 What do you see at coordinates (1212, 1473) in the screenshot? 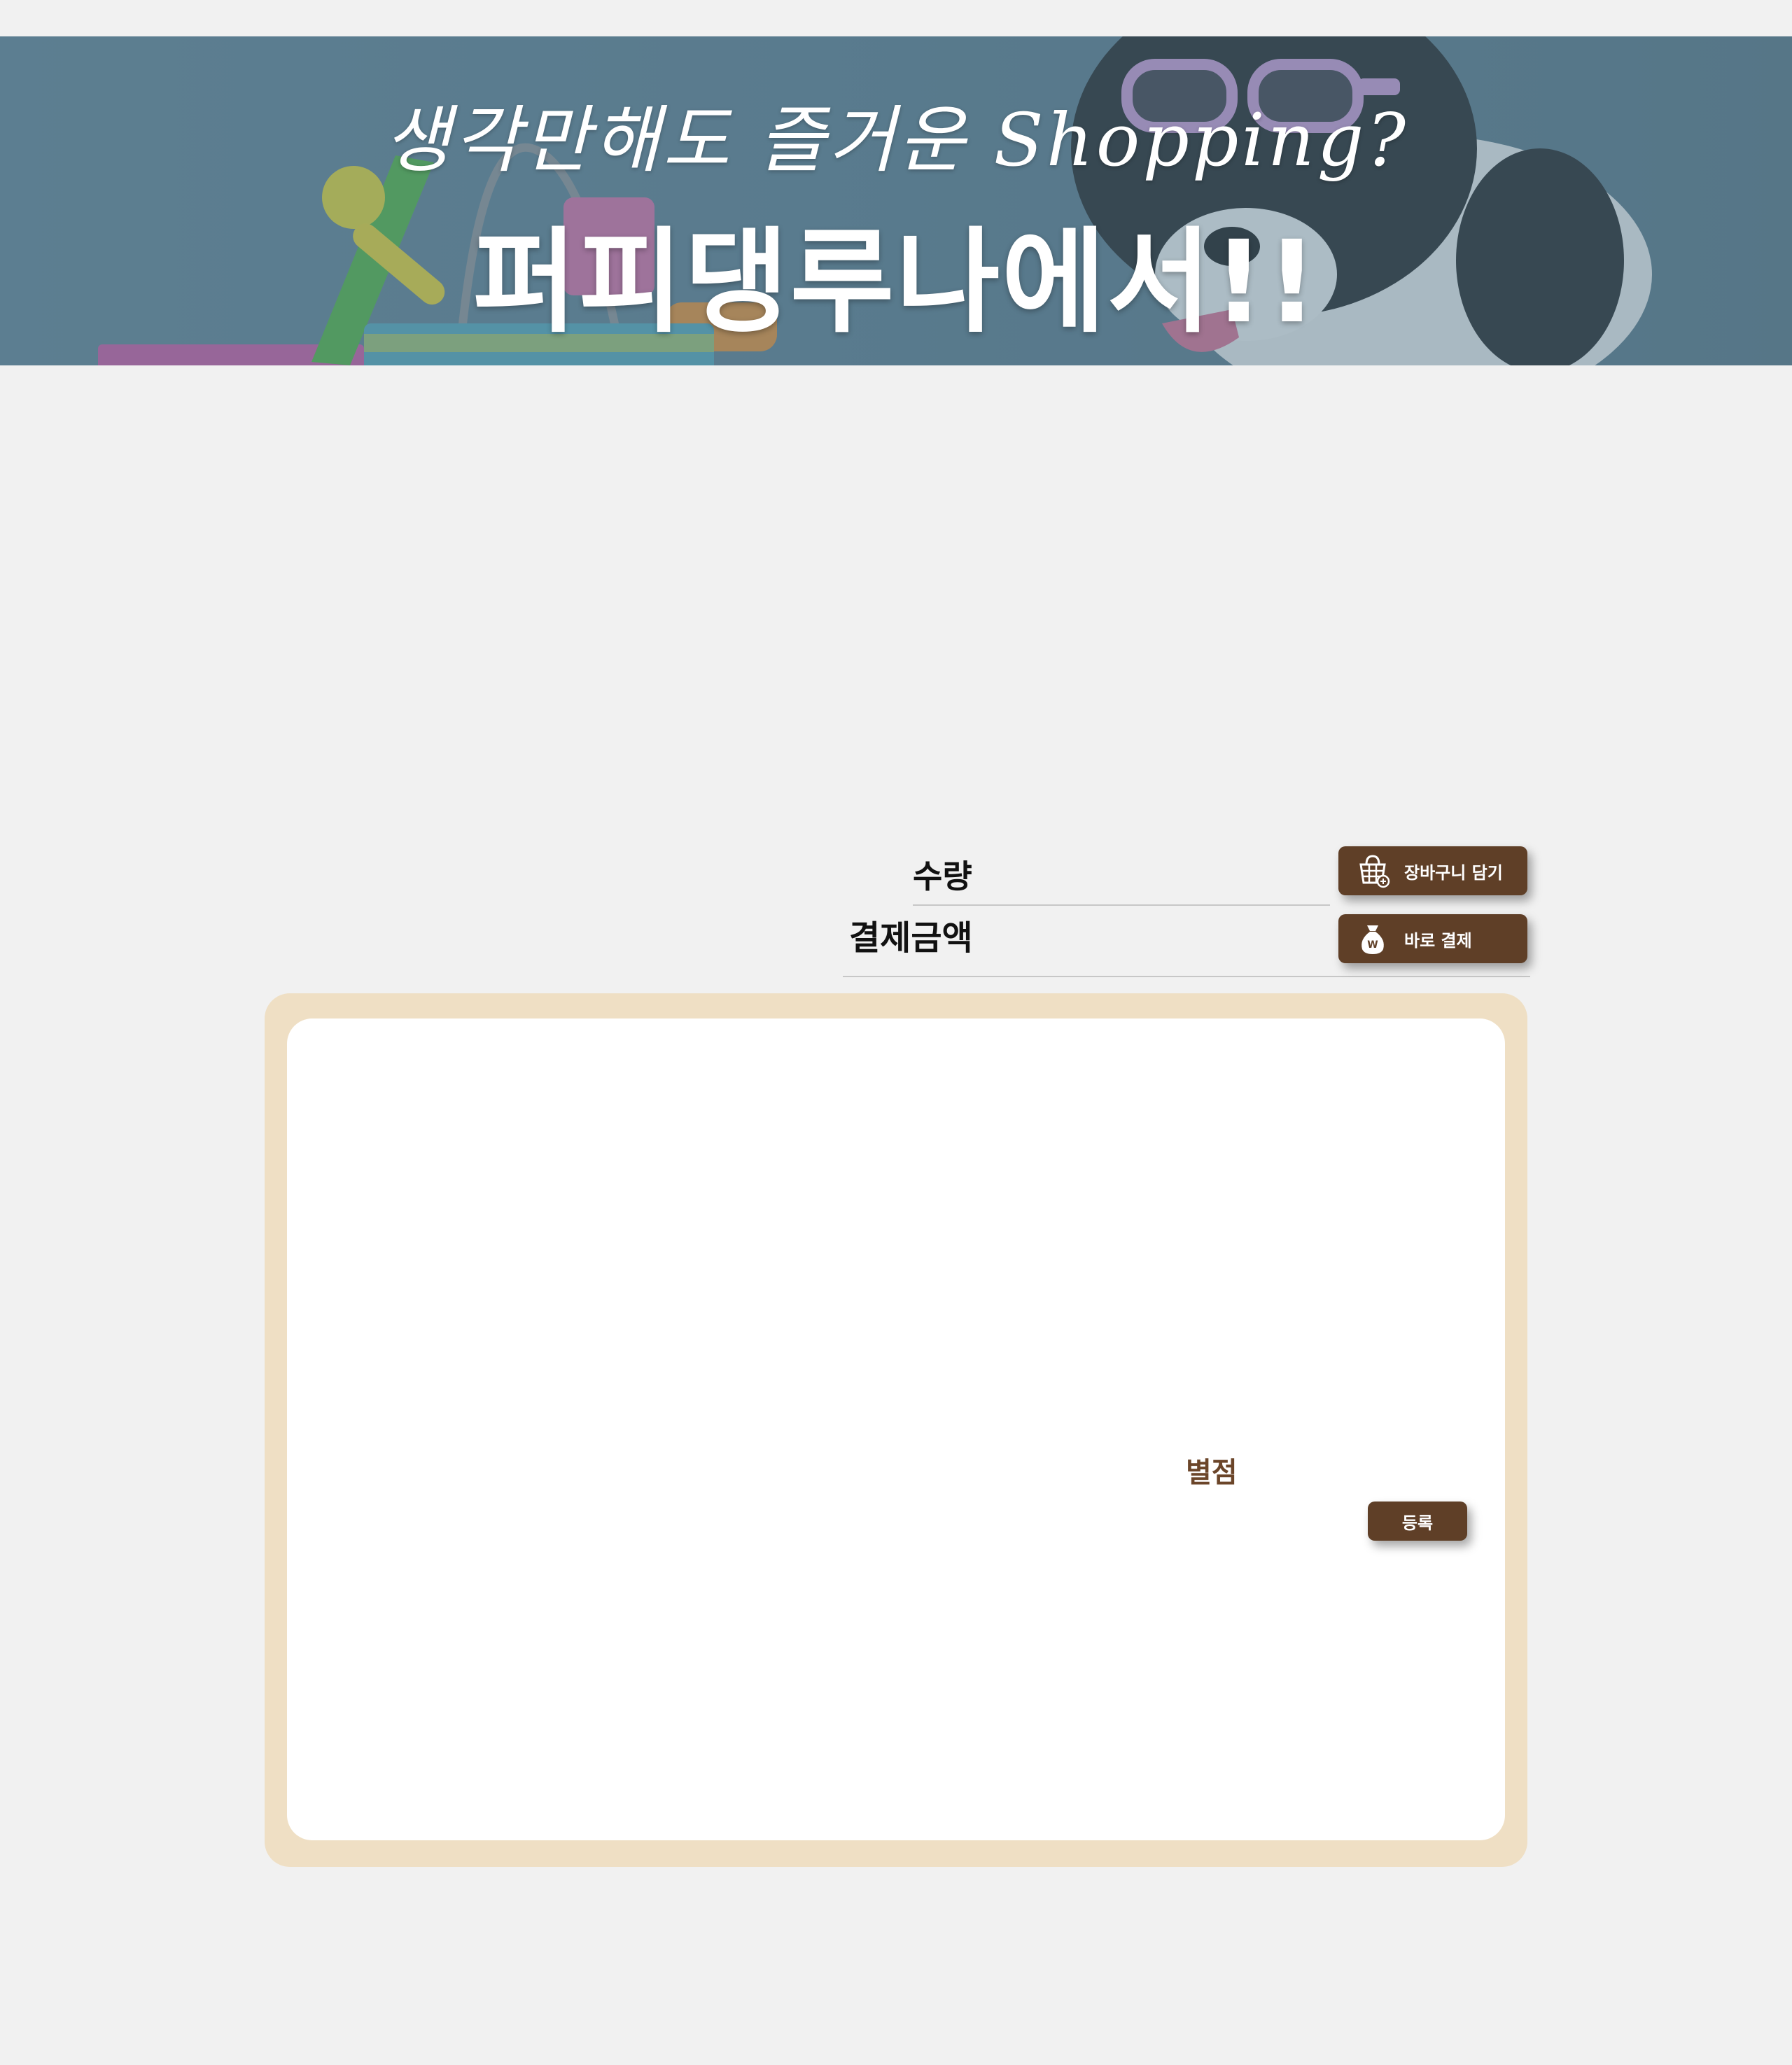
I see `rating-label: 별점` at bounding box center [1212, 1473].